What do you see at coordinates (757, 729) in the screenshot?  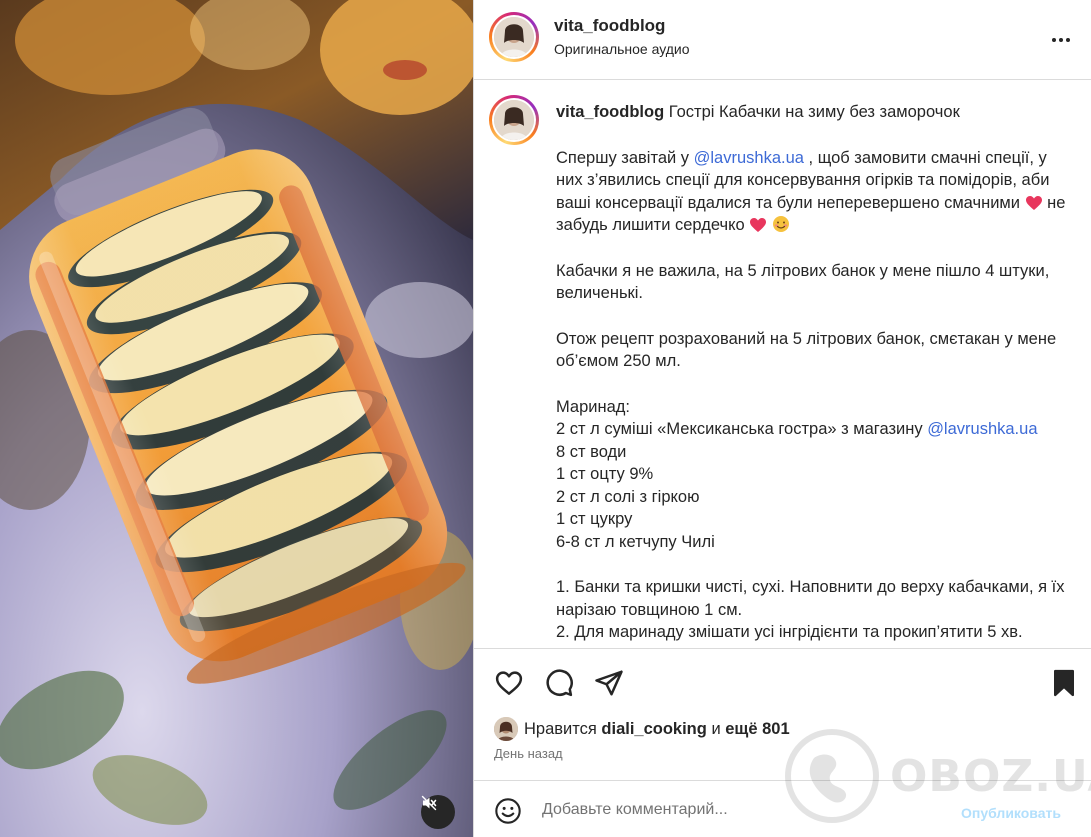 I see `likes-count: ещё 801` at bounding box center [757, 729].